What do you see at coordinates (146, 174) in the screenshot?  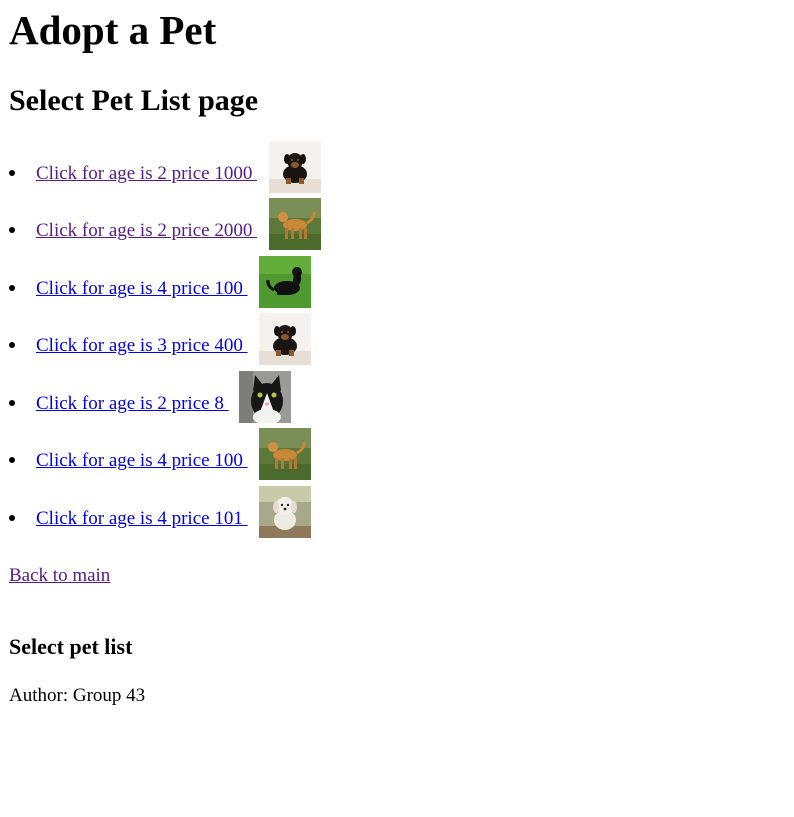 I see `pet-link: Click for age is 2 price 1000` at bounding box center [146, 174].